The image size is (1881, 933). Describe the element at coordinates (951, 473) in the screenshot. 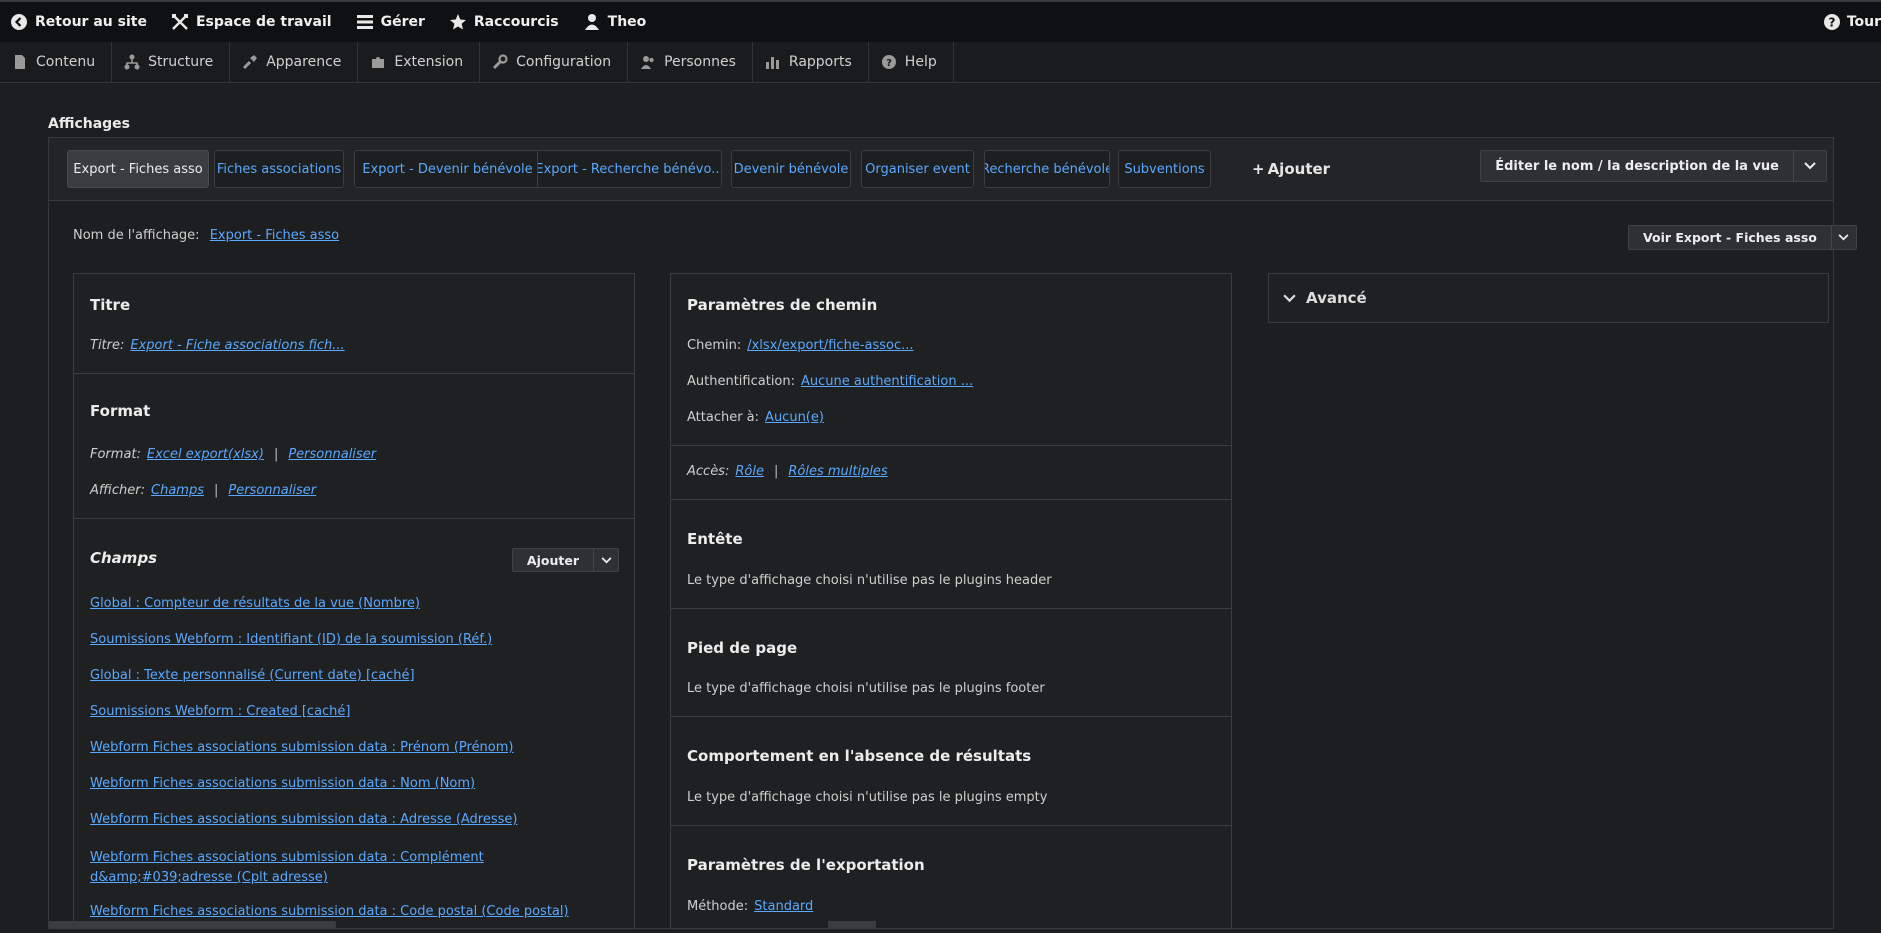

I see `access-section: Accès: Rôle | Rôles multiples` at that location.